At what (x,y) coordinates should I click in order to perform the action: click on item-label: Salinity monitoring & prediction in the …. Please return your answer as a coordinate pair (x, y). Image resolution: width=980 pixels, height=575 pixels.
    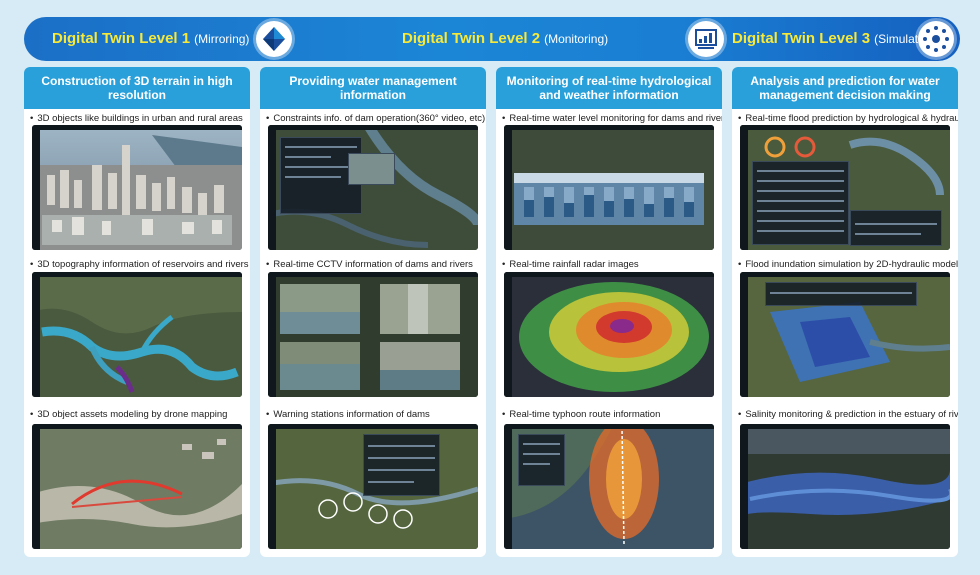
    Looking at the image, I should click on (848, 414).